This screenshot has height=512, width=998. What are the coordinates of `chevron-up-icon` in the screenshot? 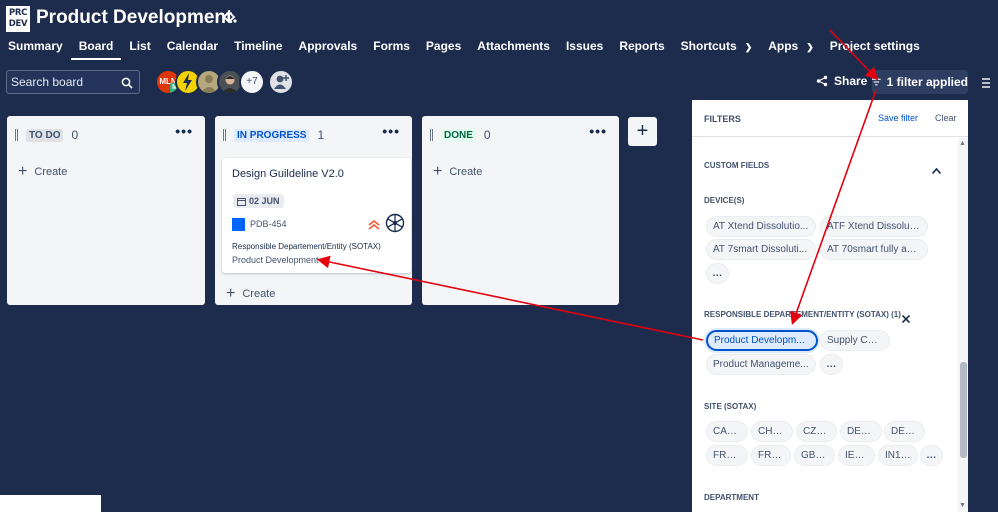 It's located at (936, 170).